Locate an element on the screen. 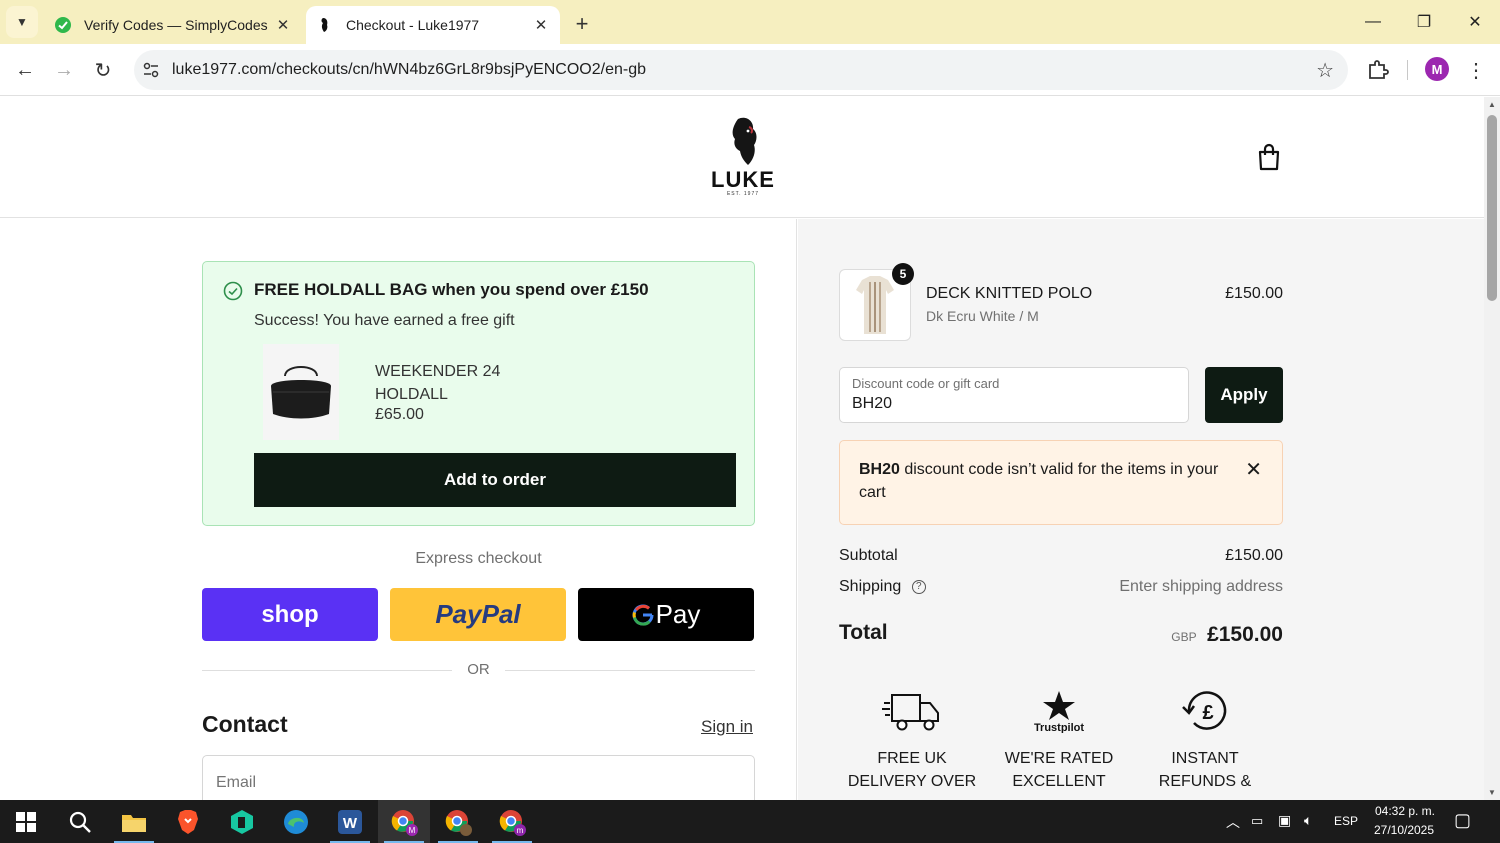 The width and height of the screenshot is (1500, 843). chrome-profile-m-icon: m is located at coordinates (512, 821).